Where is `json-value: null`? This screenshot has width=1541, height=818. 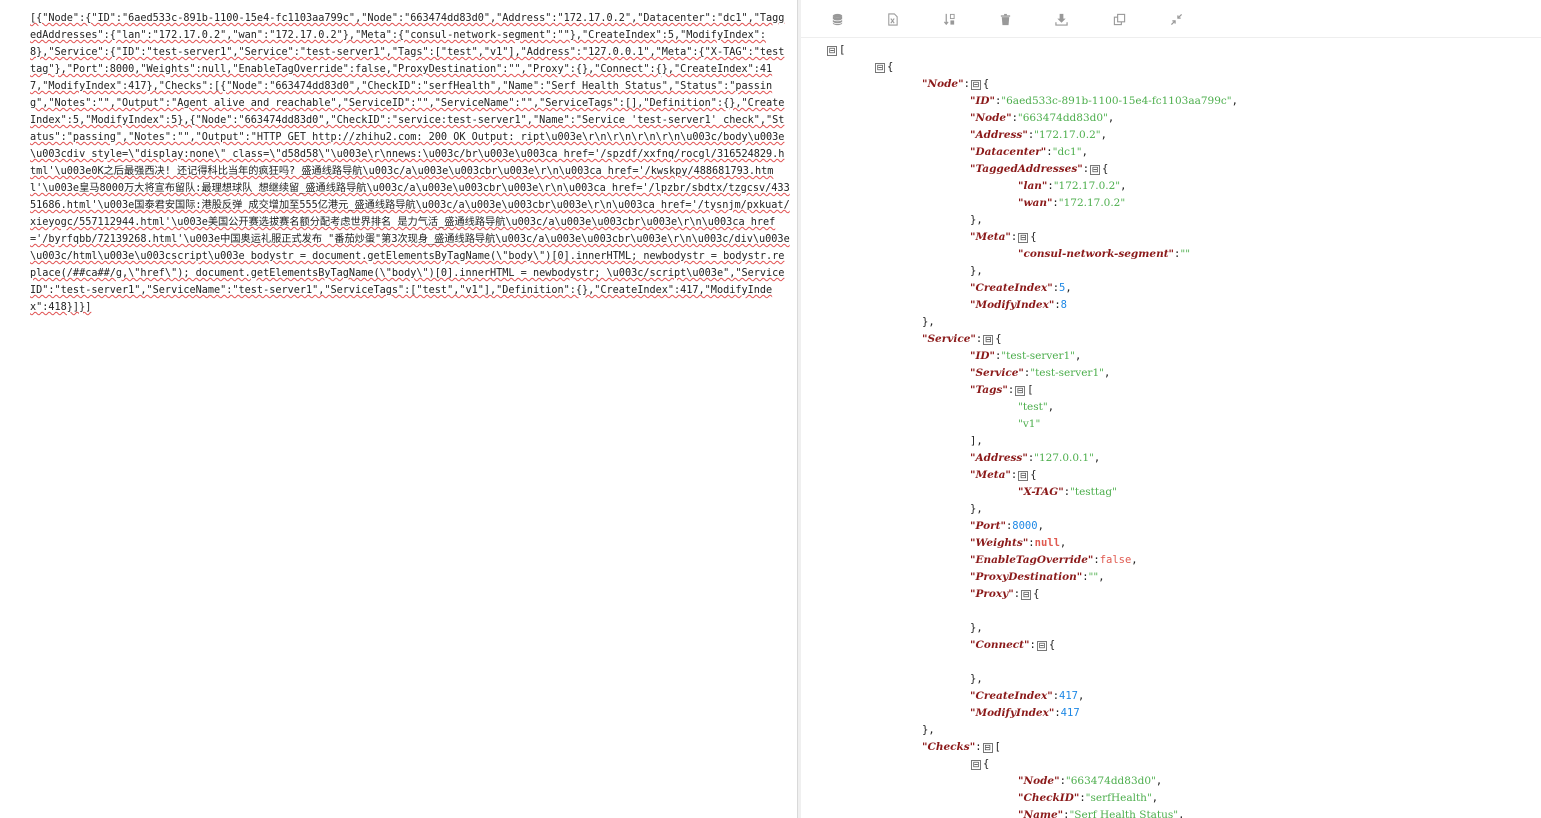 json-value: null is located at coordinates (1047, 543).